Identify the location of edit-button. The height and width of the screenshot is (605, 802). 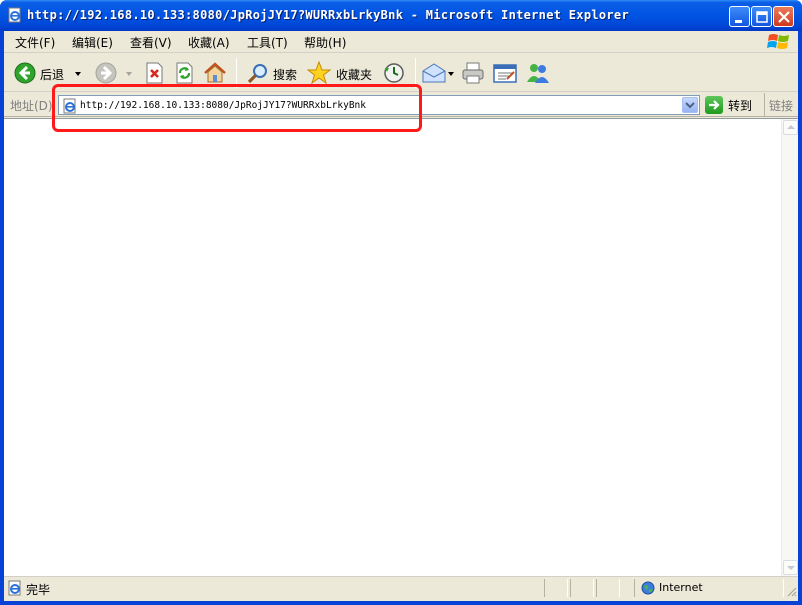
(505, 73).